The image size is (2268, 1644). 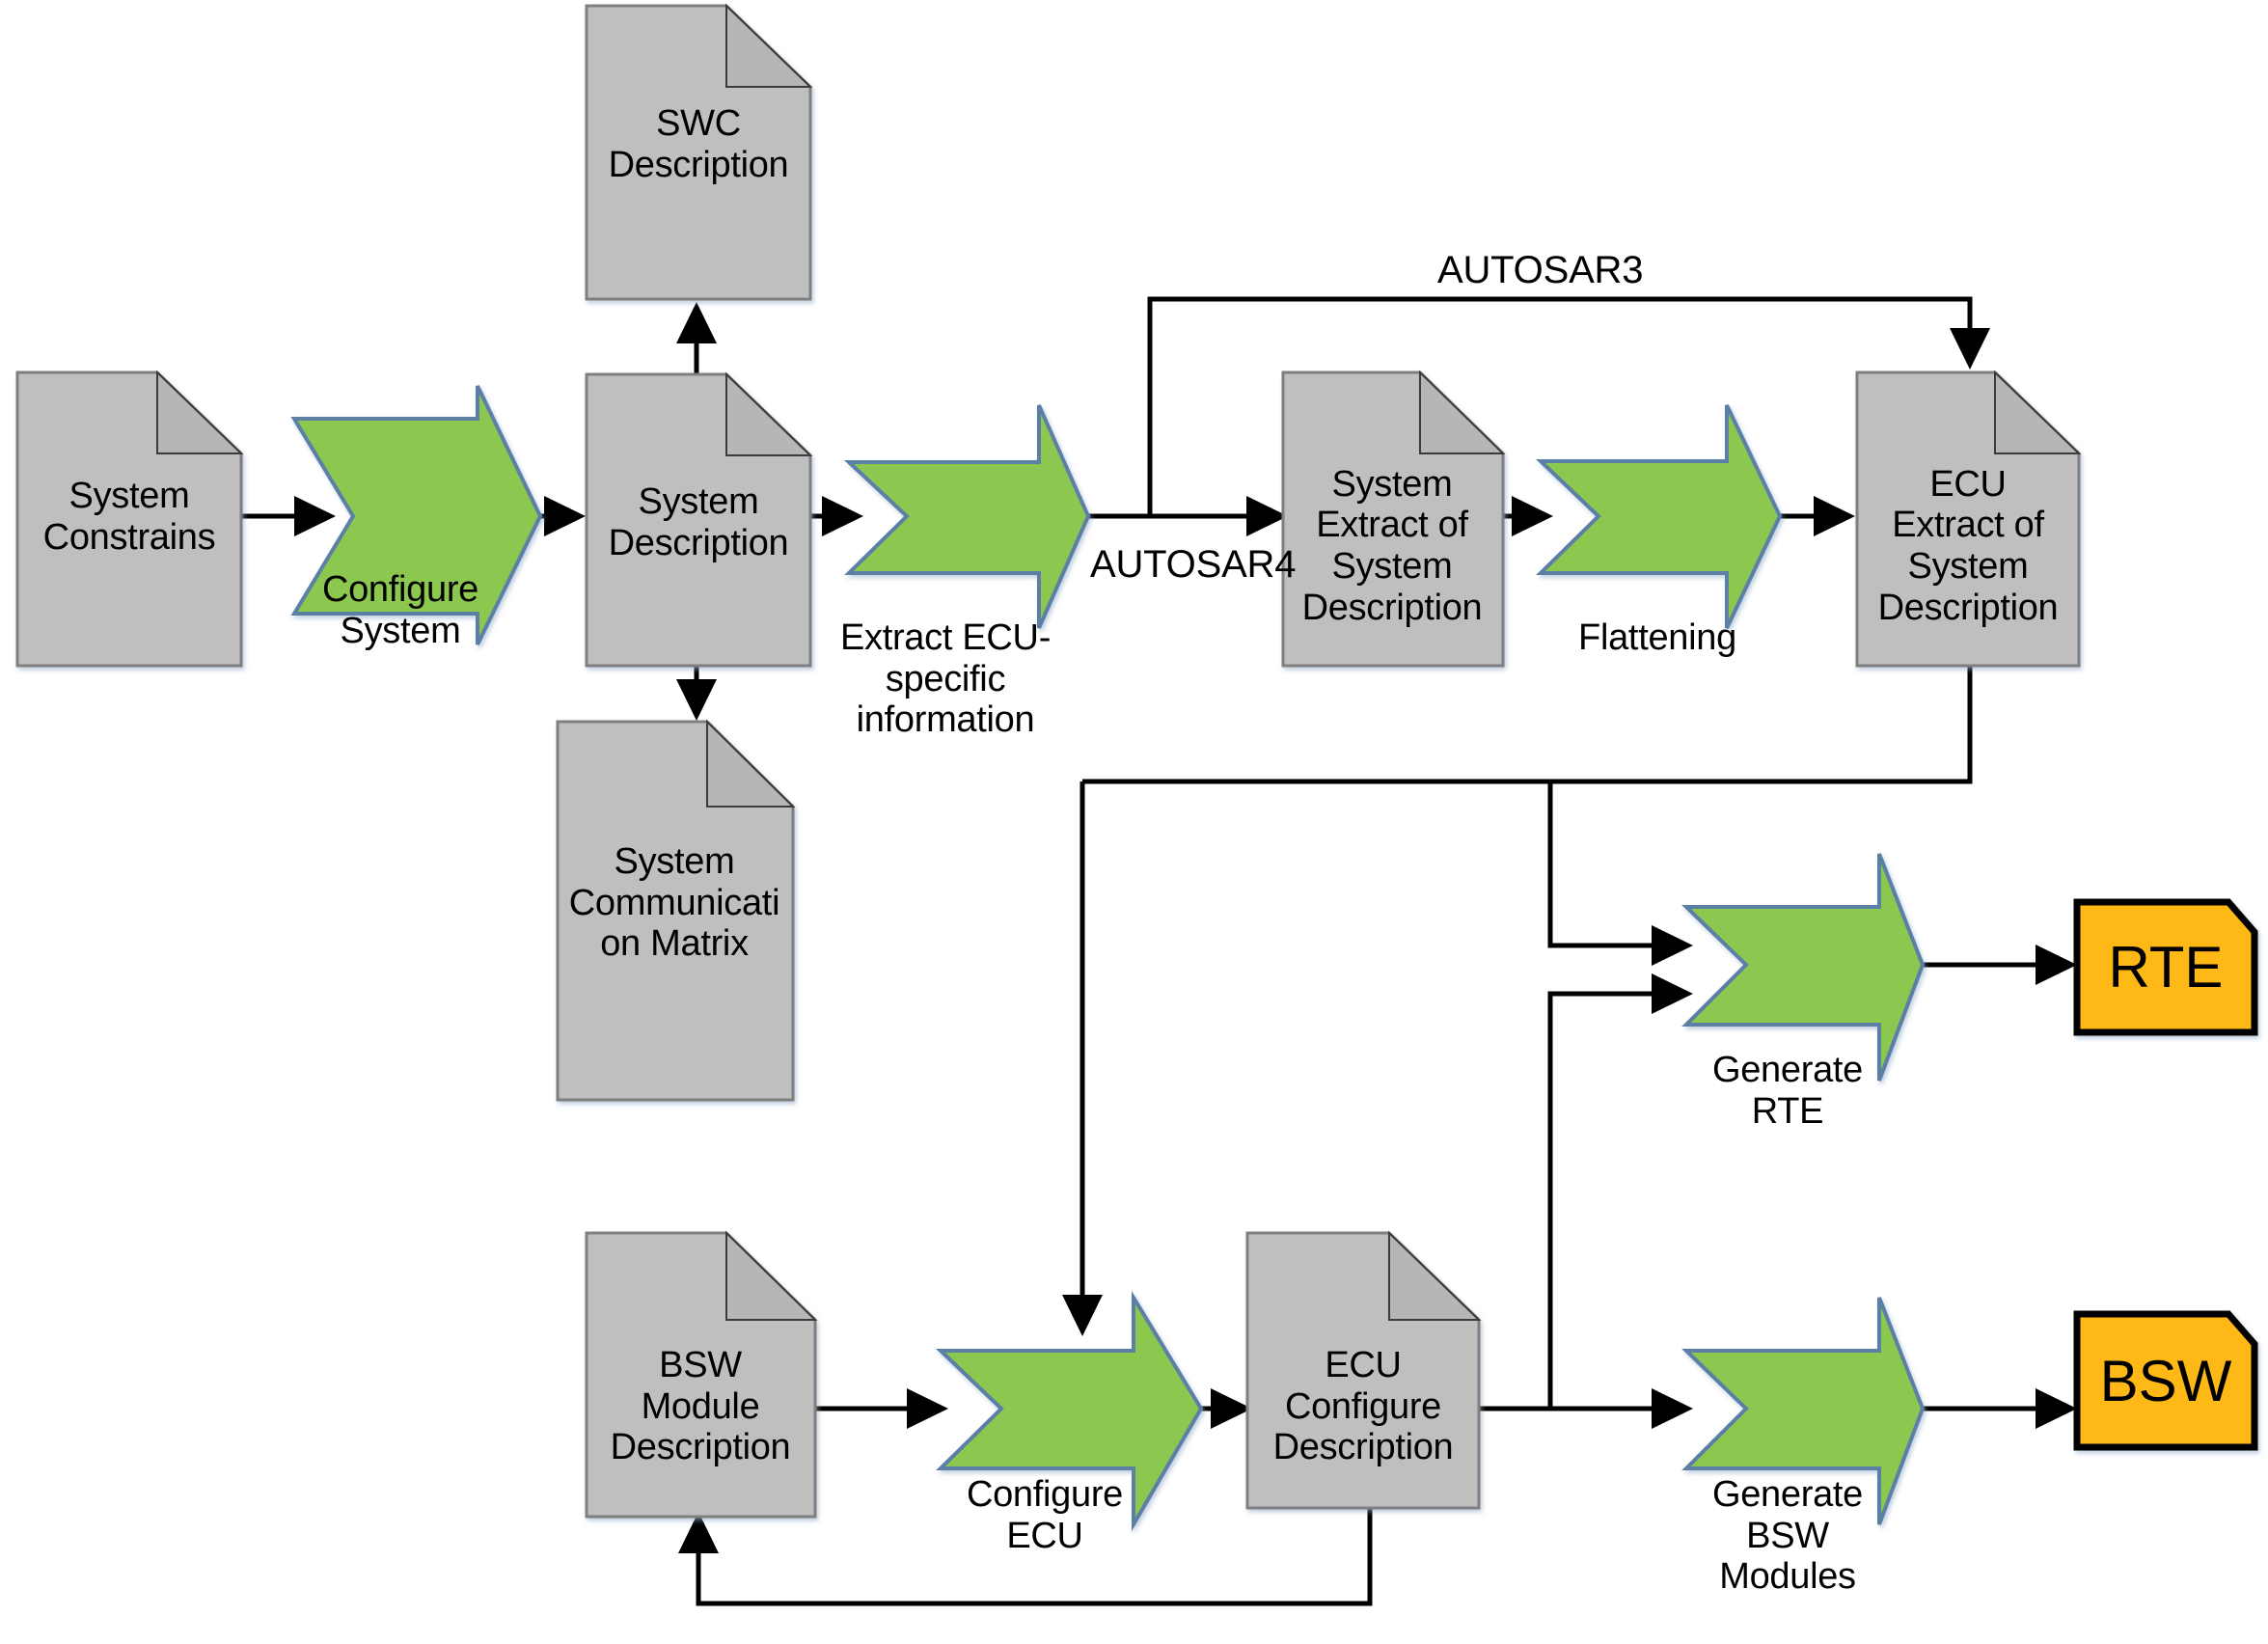 What do you see at coordinates (1969, 519) in the screenshot?
I see `document-ecu-extract-of-system-description` at bounding box center [1969, 519].